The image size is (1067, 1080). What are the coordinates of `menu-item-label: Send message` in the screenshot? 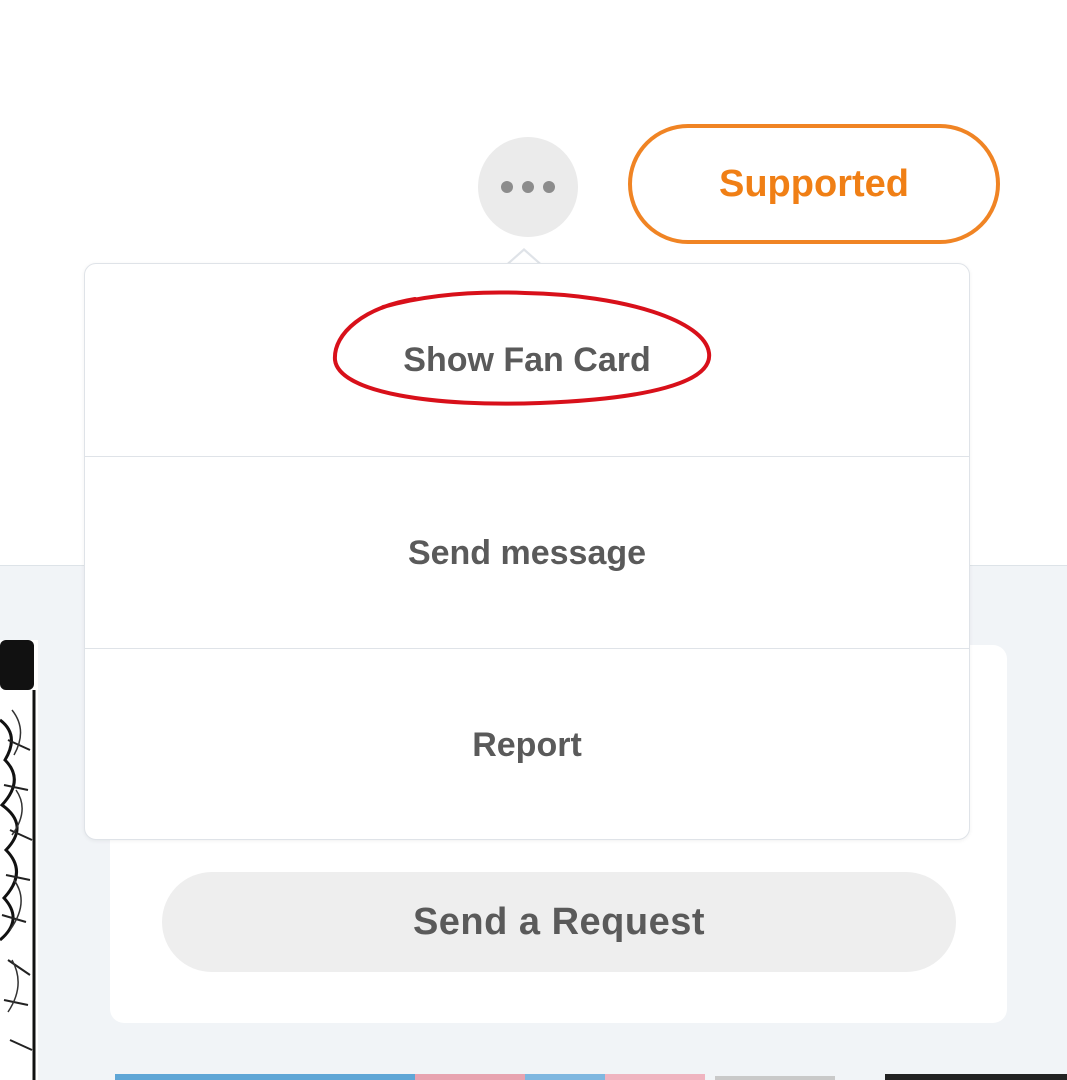 It's located at (527, 552).